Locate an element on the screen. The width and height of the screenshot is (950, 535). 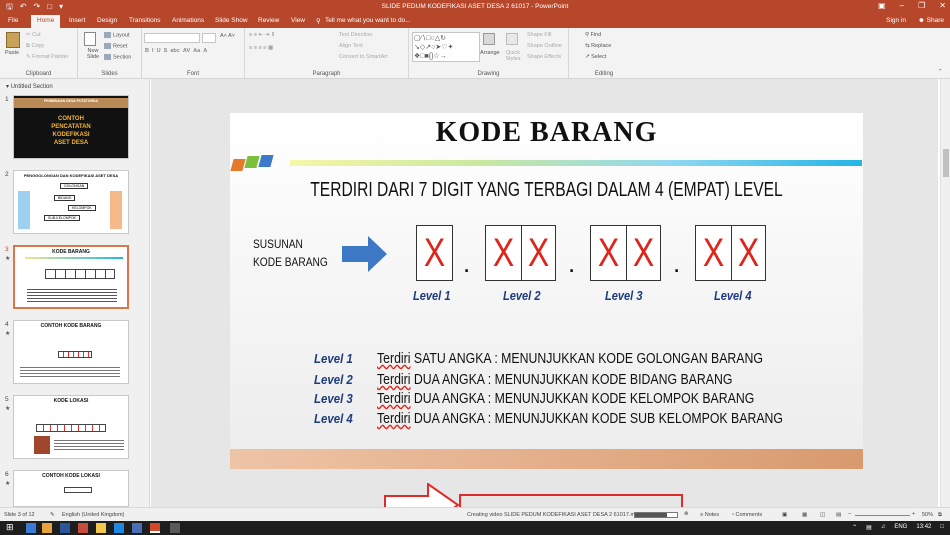
font-style-buttons: B I U S abc AV Aa A is located at coordinates (176, 51).